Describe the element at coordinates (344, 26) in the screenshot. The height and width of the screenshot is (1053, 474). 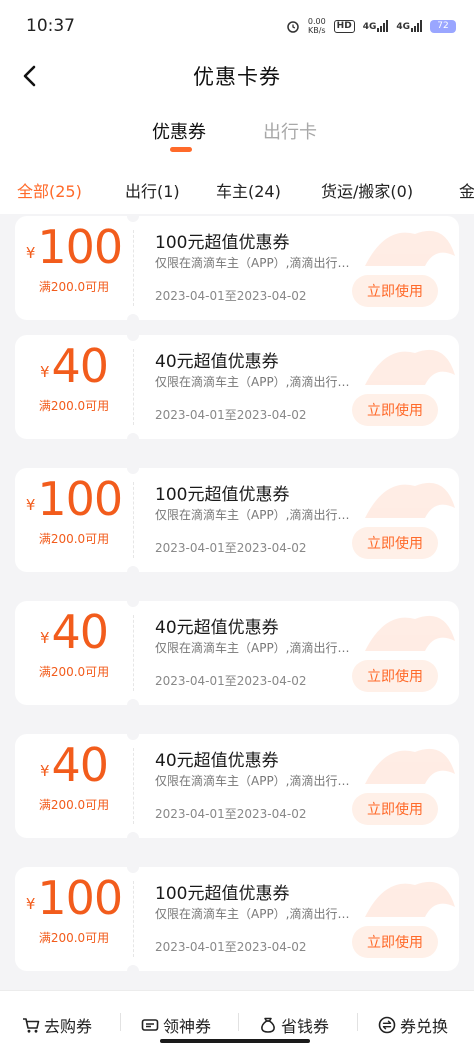
I see `hd-icon: HD` at that location.